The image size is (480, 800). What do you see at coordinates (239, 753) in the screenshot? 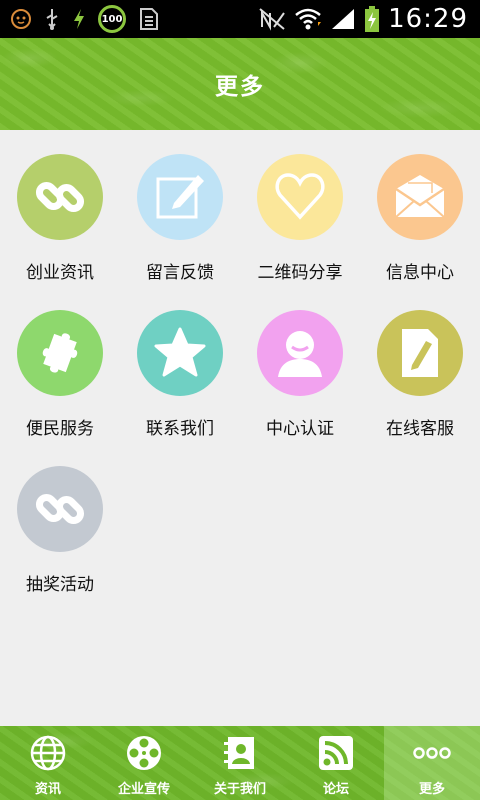
I see `contacts-icon` at bounding box center [239, 753].